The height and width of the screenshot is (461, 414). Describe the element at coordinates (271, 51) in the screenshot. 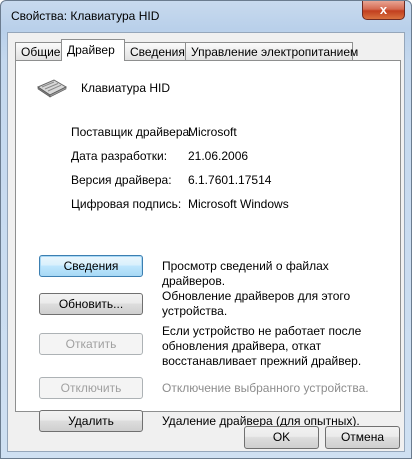

I see `tab-power-management: Управление электропитанием` at that location.